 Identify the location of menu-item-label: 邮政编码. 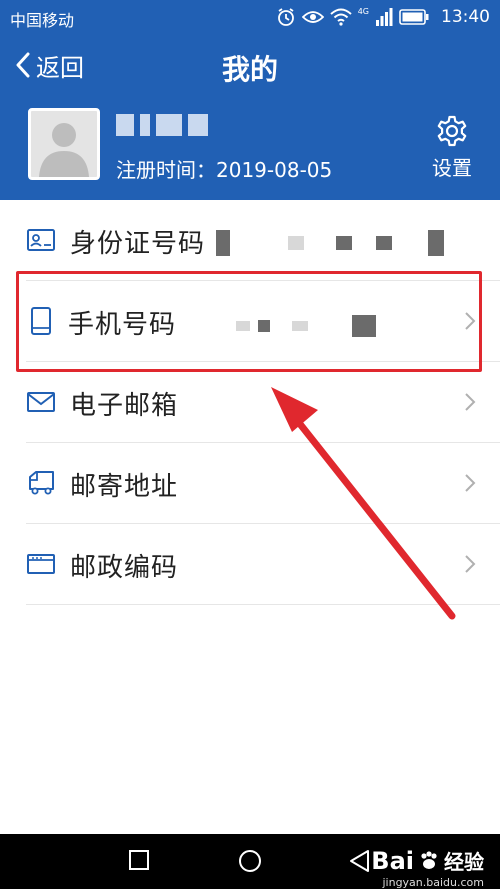
(124, 568).